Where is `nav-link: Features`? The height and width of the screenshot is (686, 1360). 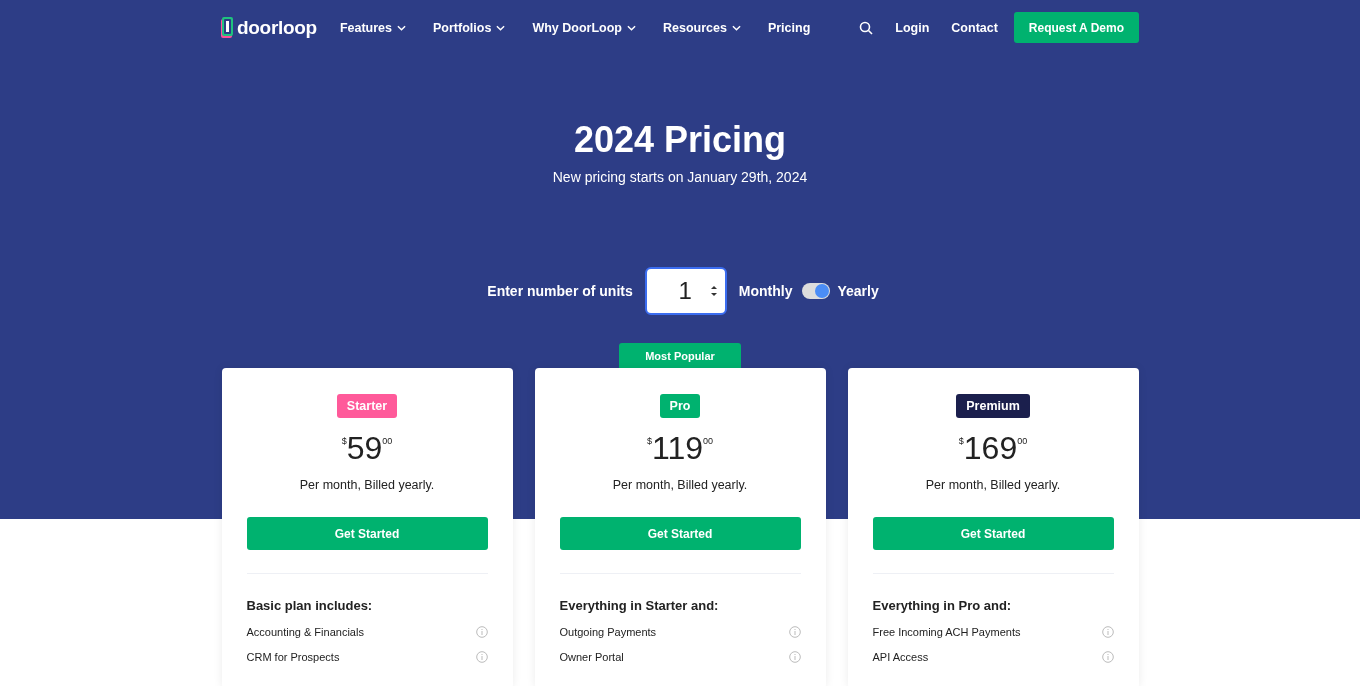
nav-link: Features is located at coordinates (373, 27).